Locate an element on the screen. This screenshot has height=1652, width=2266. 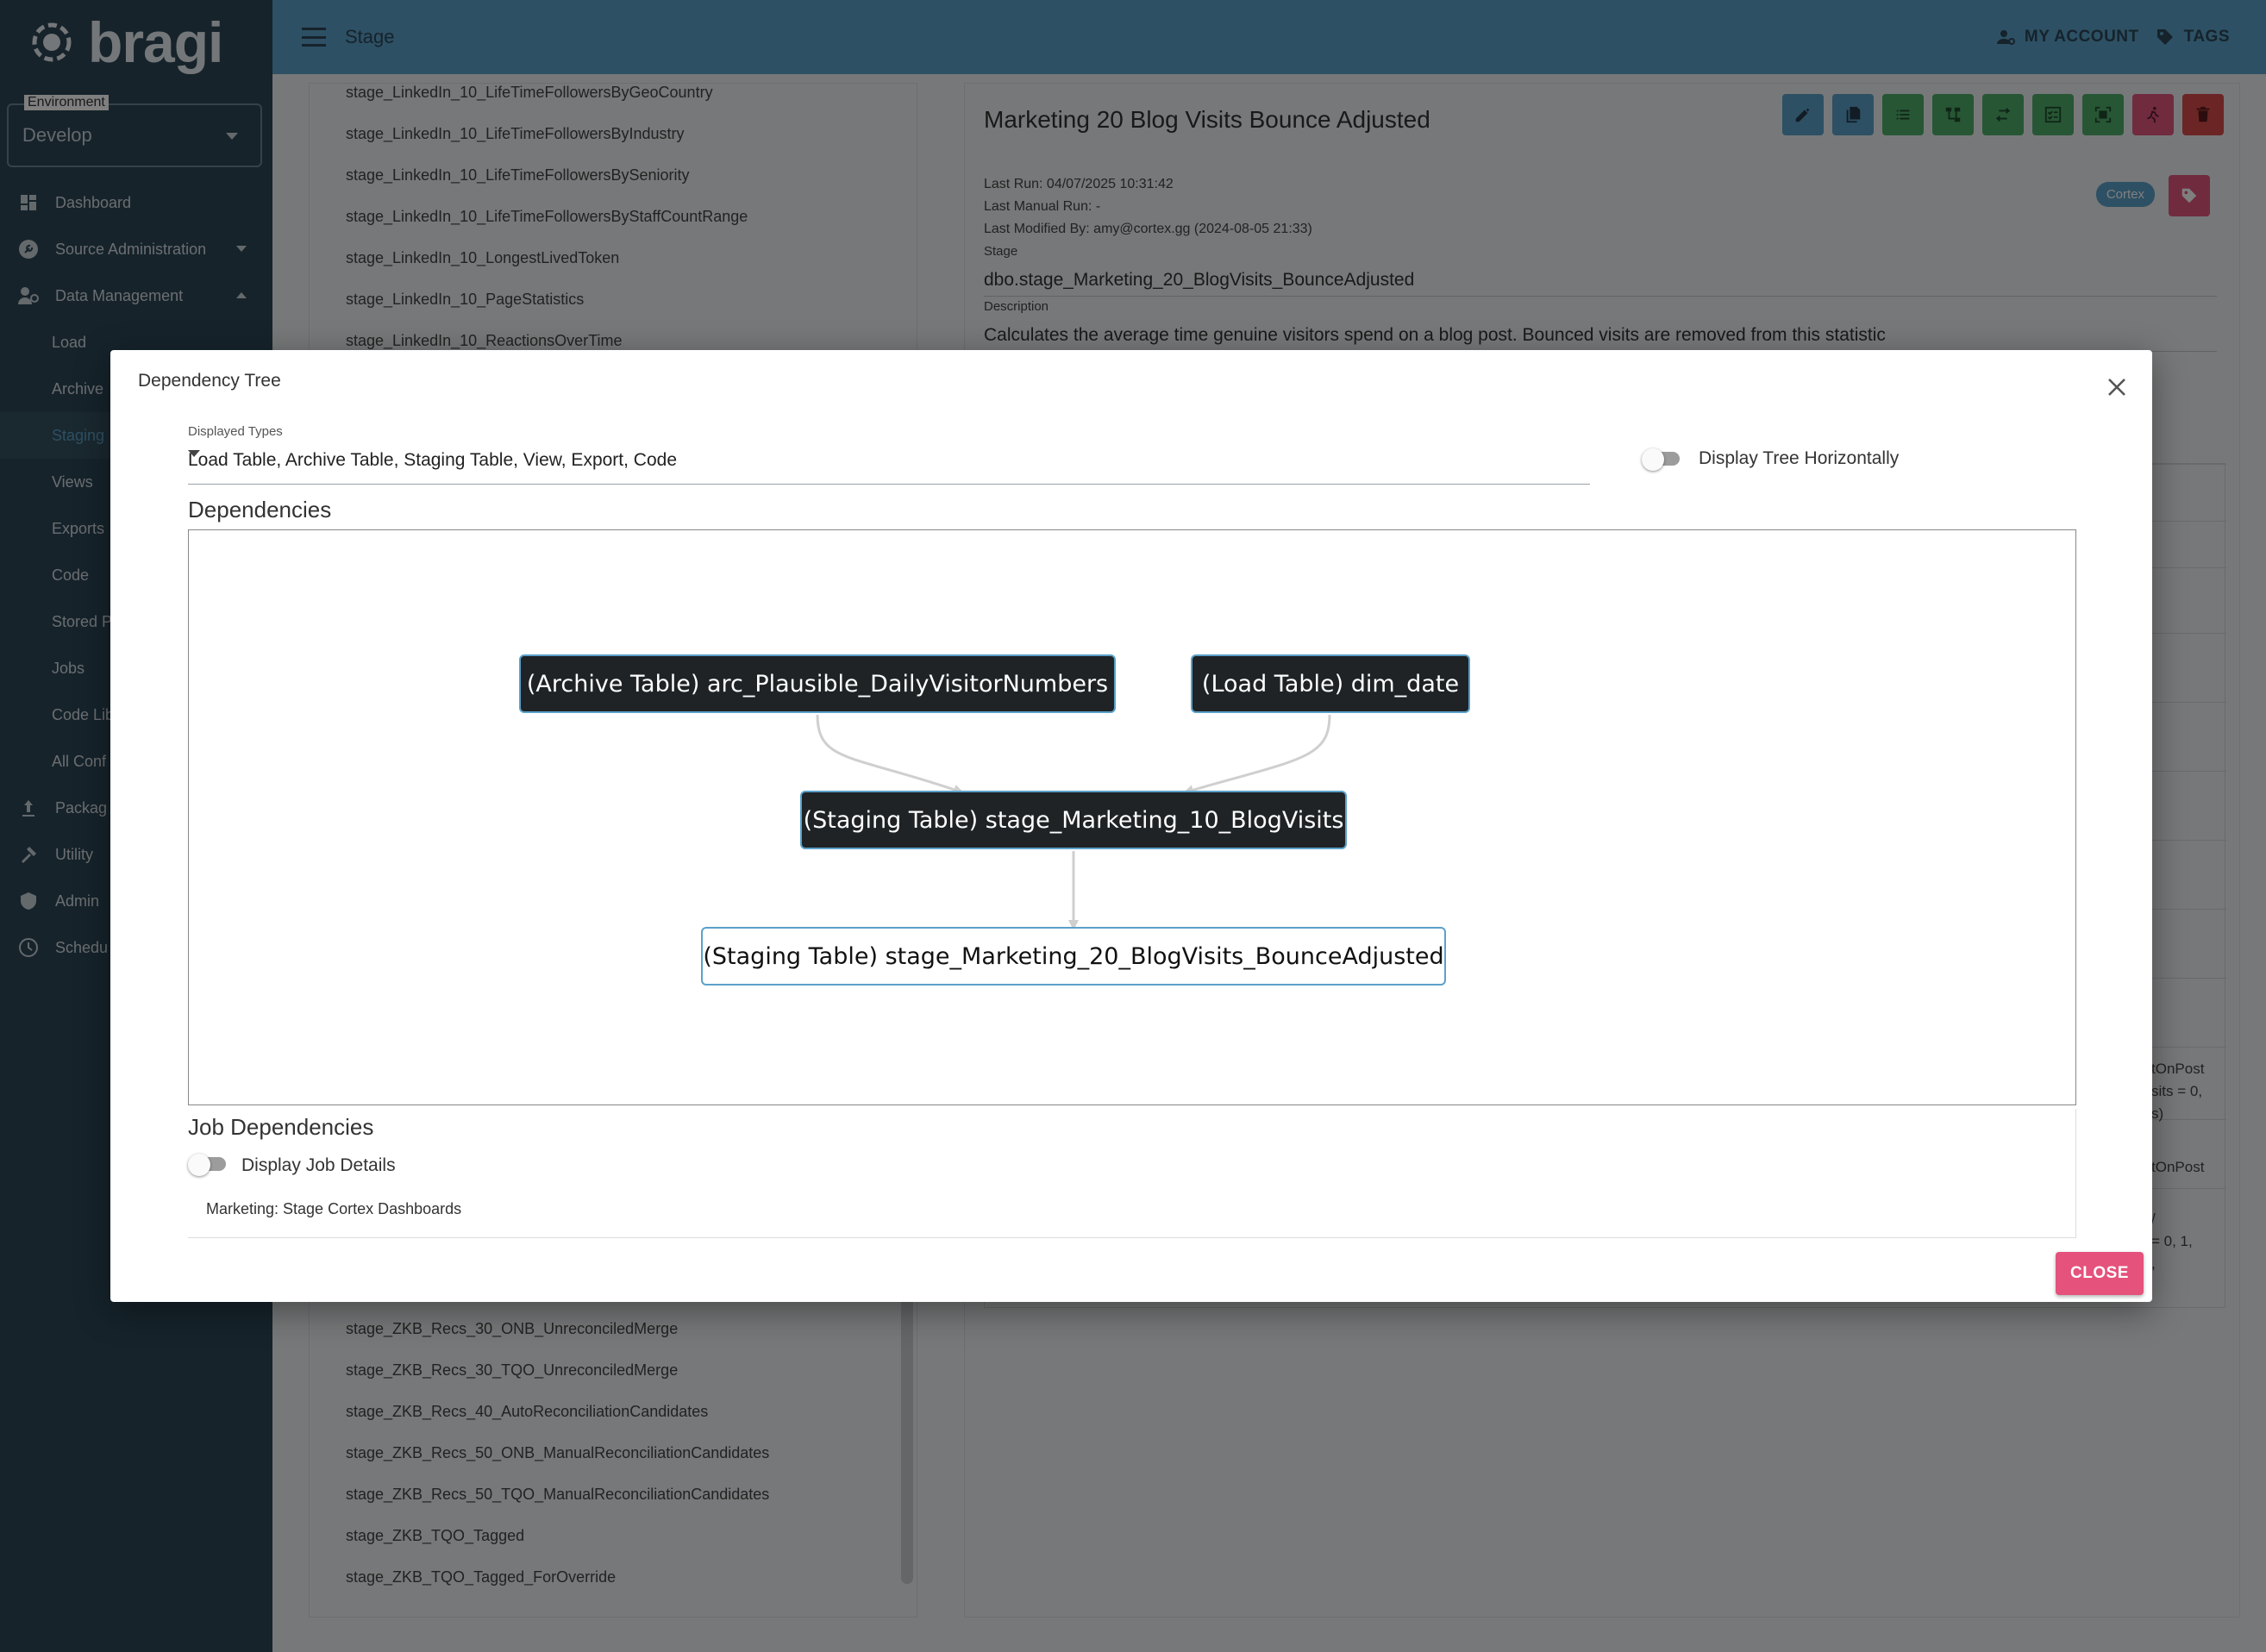
graph-node-load-table: (Load Table) dim_date is located at coordinates (1330, 683).